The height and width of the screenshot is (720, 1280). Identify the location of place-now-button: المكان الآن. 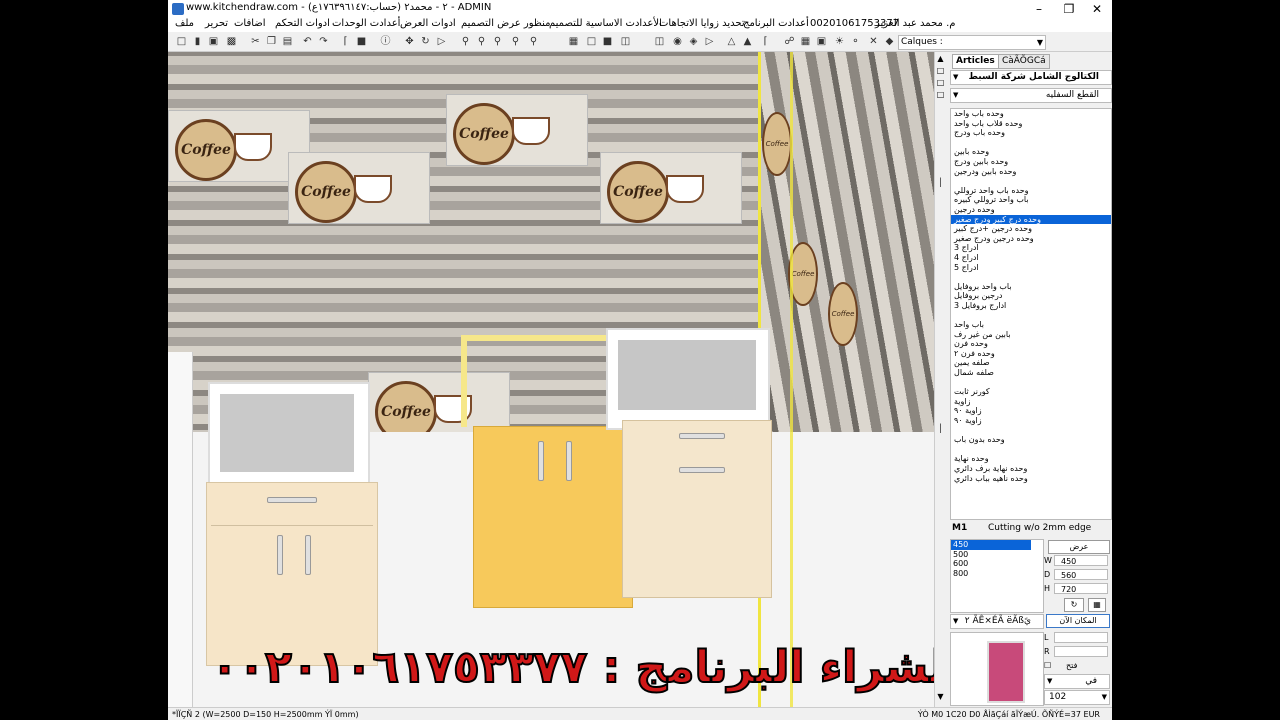
(1078, 621).